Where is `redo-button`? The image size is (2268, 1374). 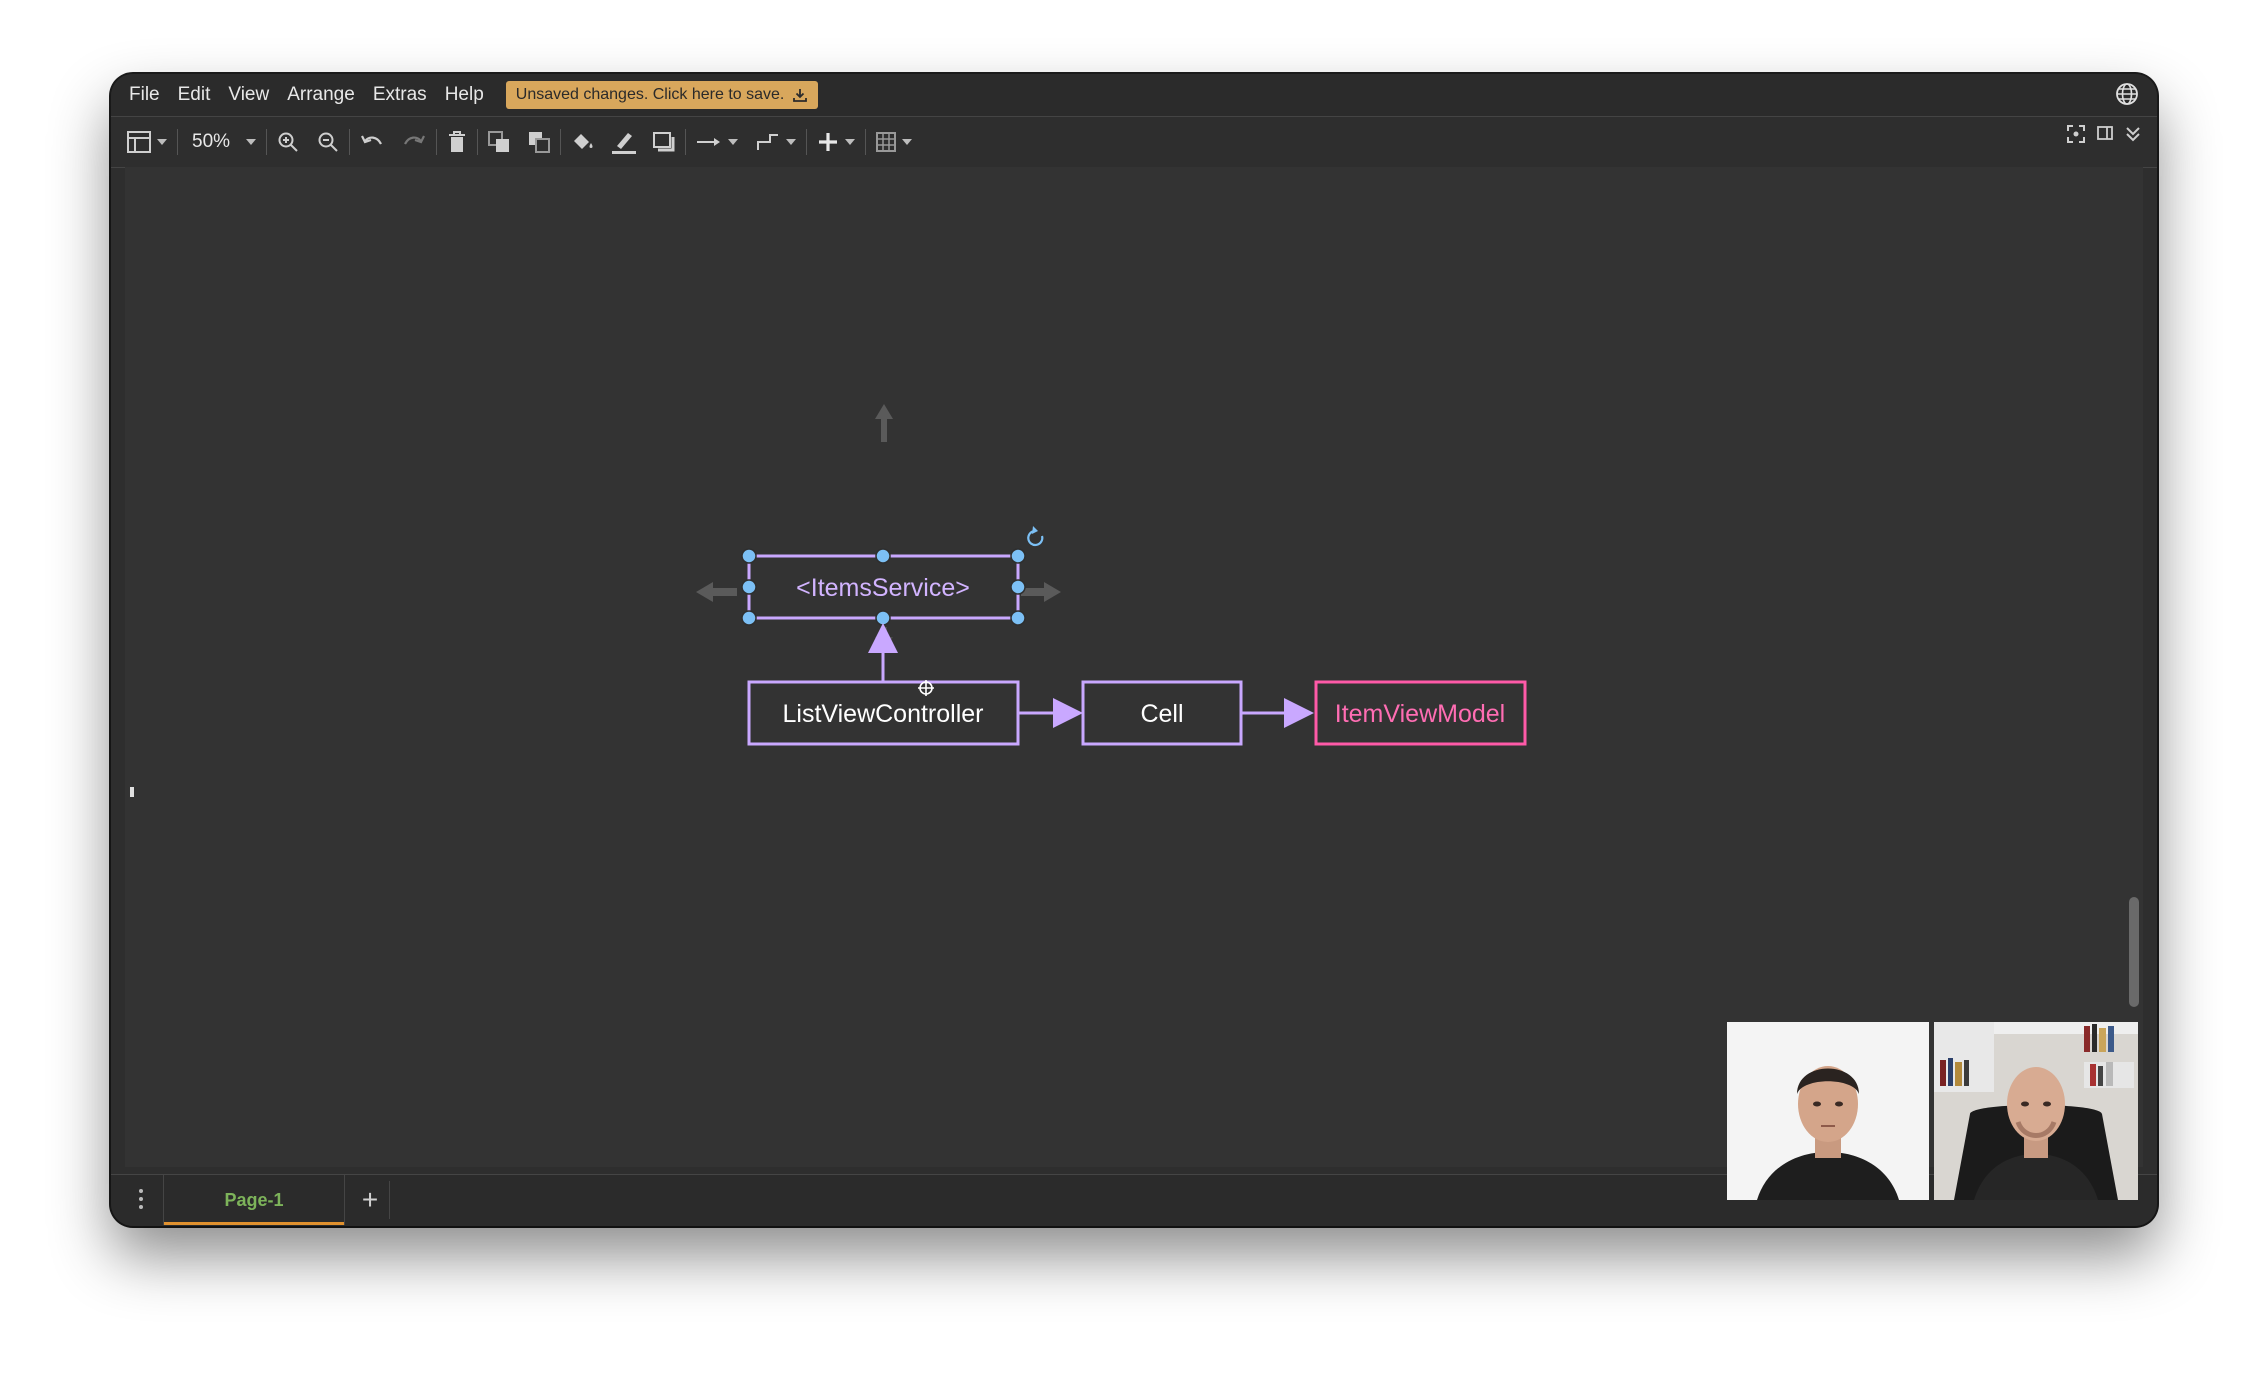 redo-button is located at coordinates (414, 142).